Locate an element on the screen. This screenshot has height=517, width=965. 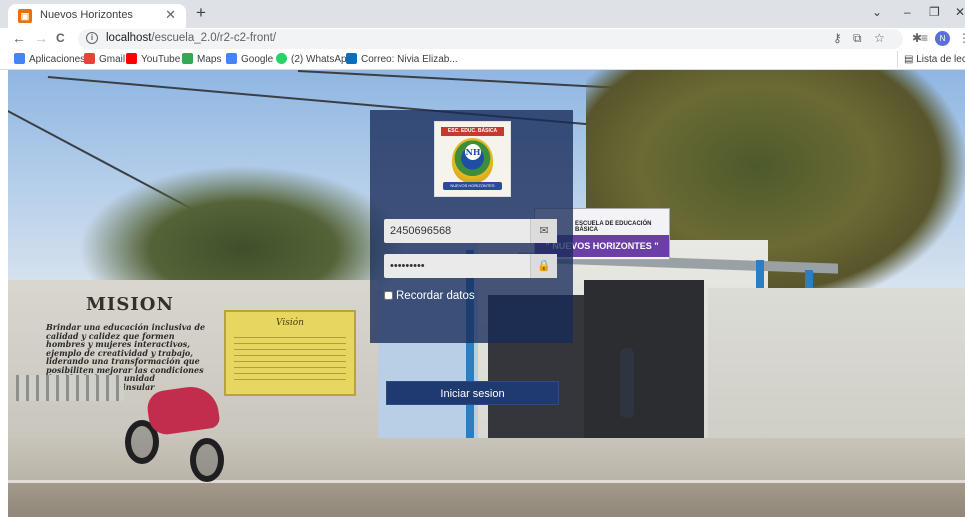
password-input is located at coordinates (455, 266).